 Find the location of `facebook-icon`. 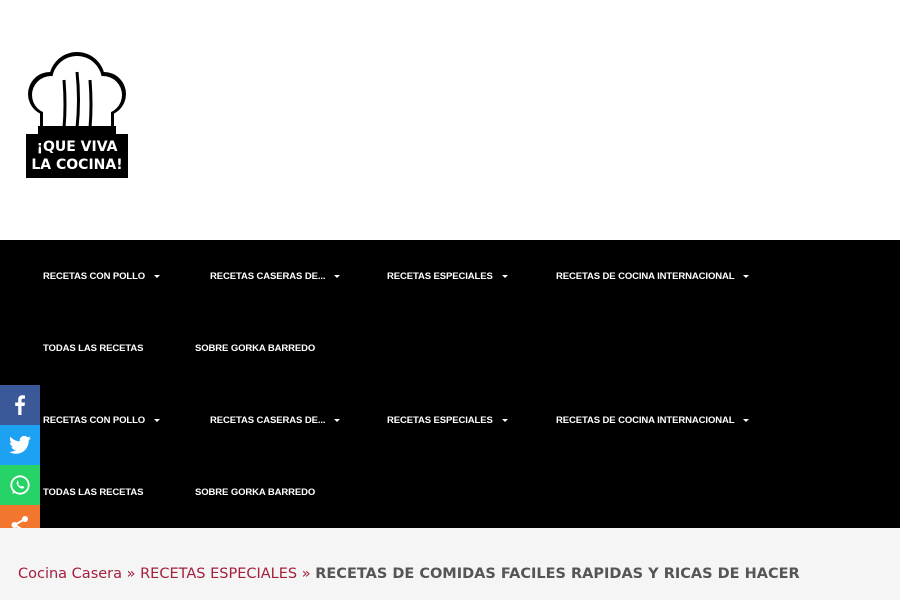

facebook-icon is located at coordinates (20, 405).